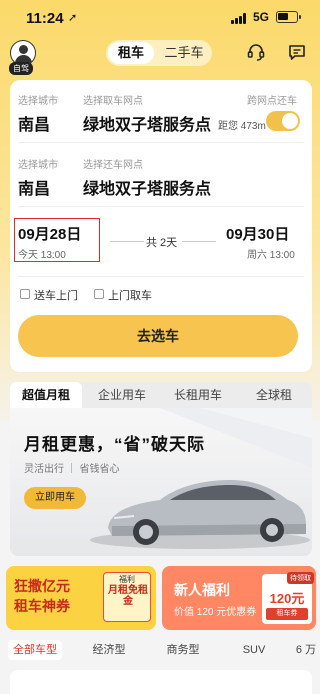 Image resolution: width=320 pixels, height=694 pixels. Describe the element at coordinates (127, 241) in the screenshot. I see `duration-line-left` at that location.